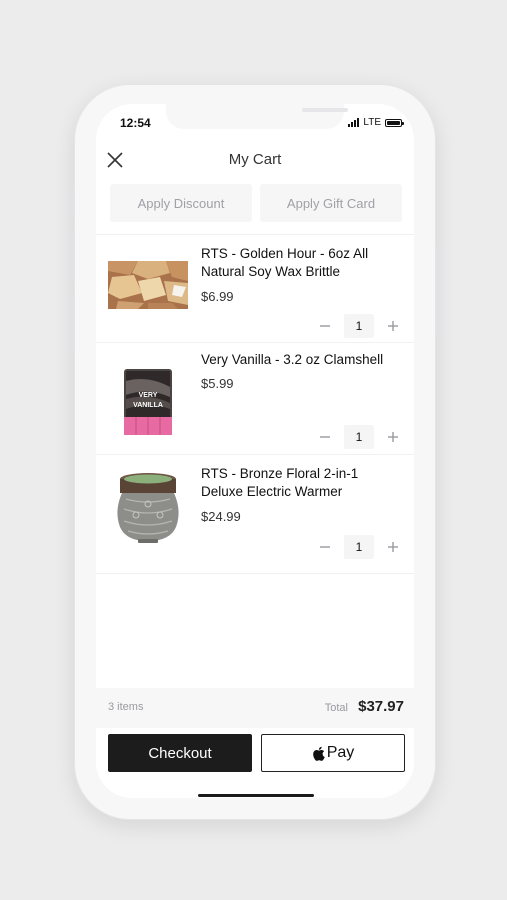  What do you see at coordinates (255, 743) in the screenshot?
I see `cart-footer: 3 items Total $37.97 Checkout Pay` at bounding box center [255, 743].